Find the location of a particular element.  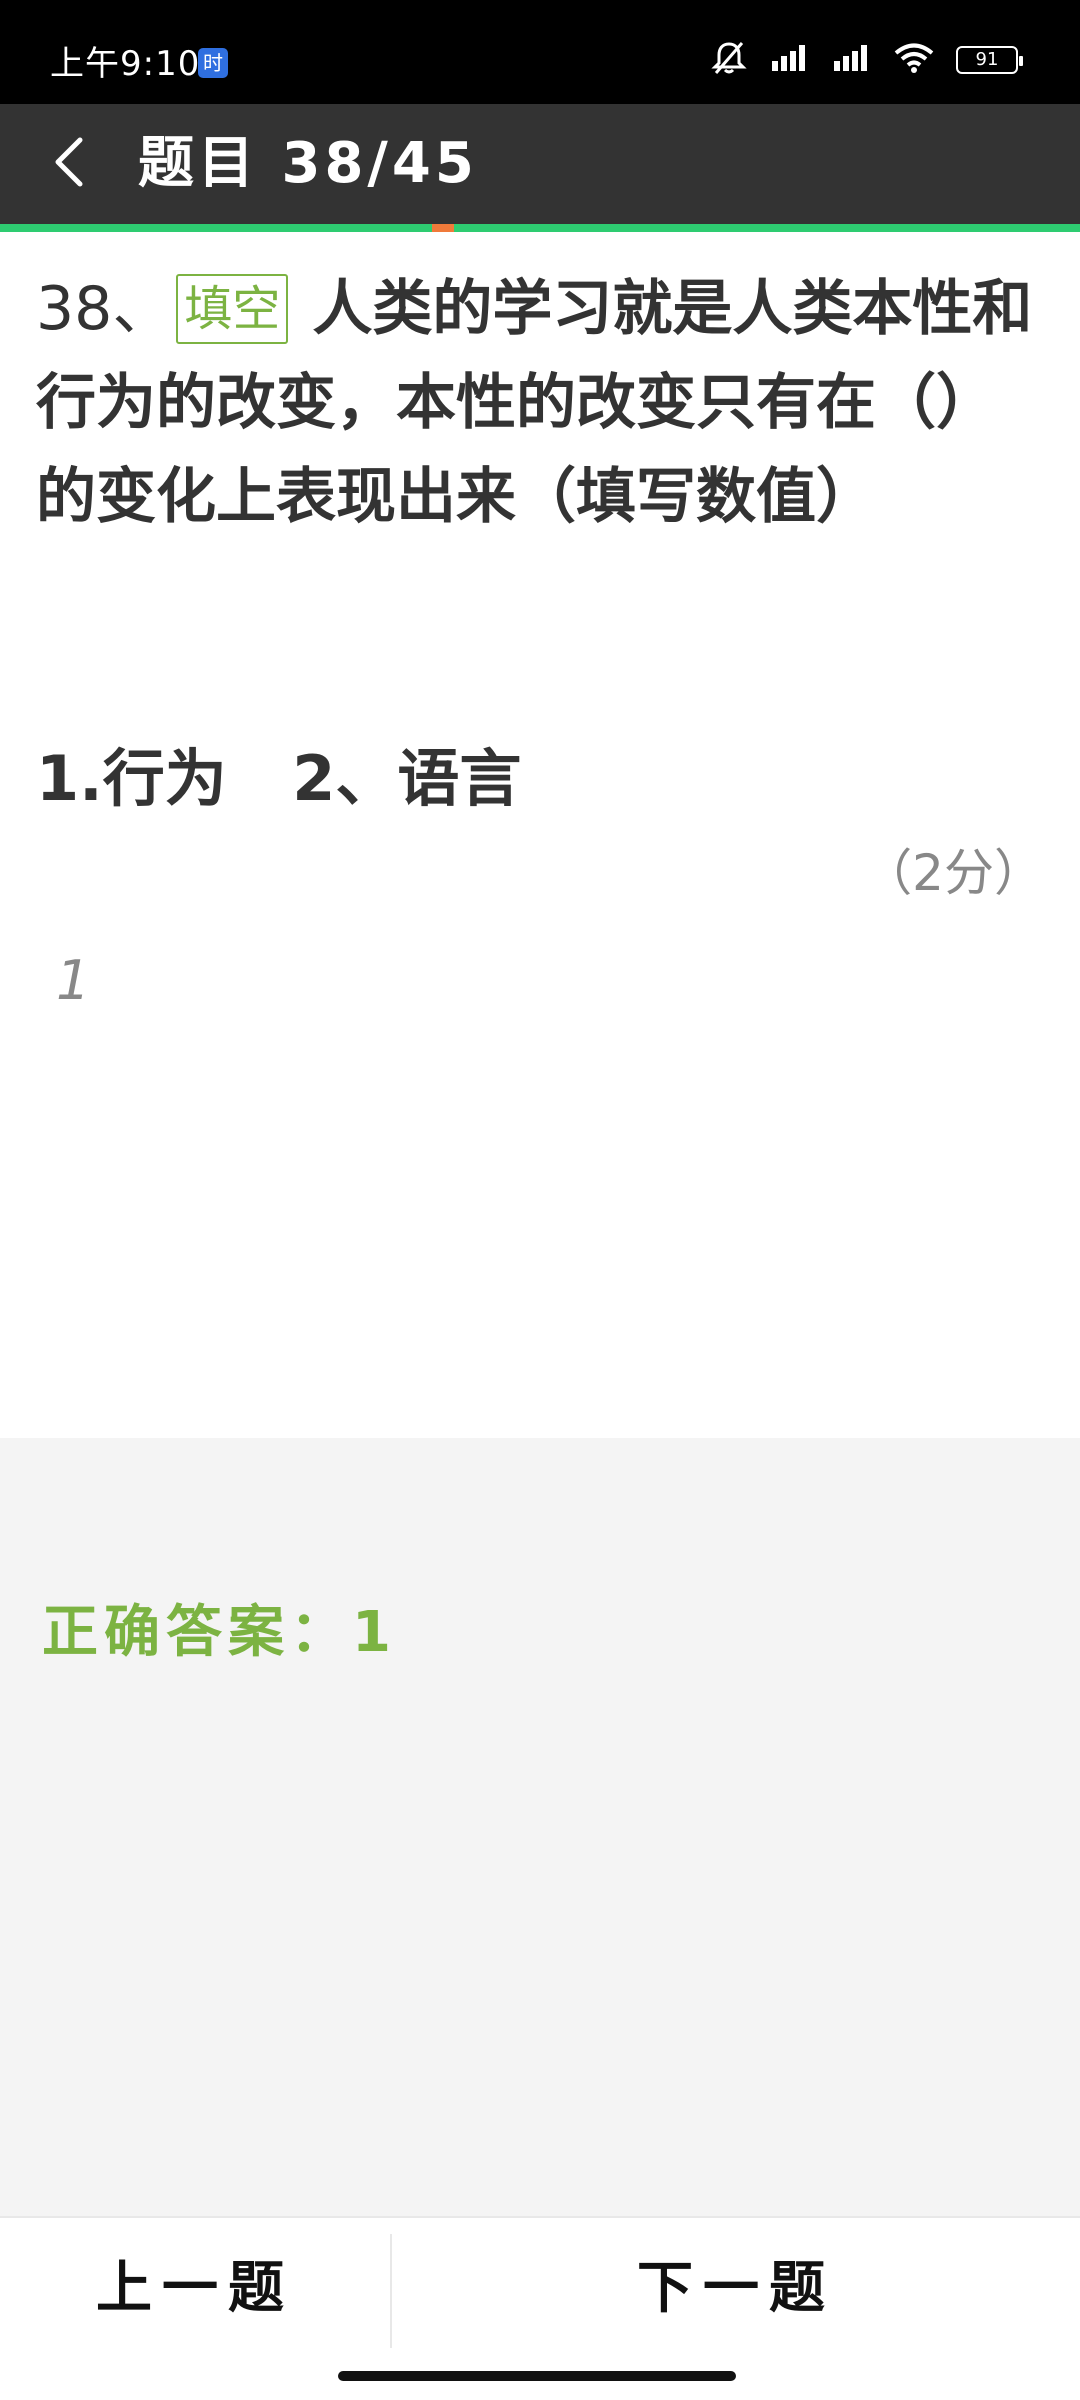

page-title: 题目 38/45 is located at coordinates (308, 163).